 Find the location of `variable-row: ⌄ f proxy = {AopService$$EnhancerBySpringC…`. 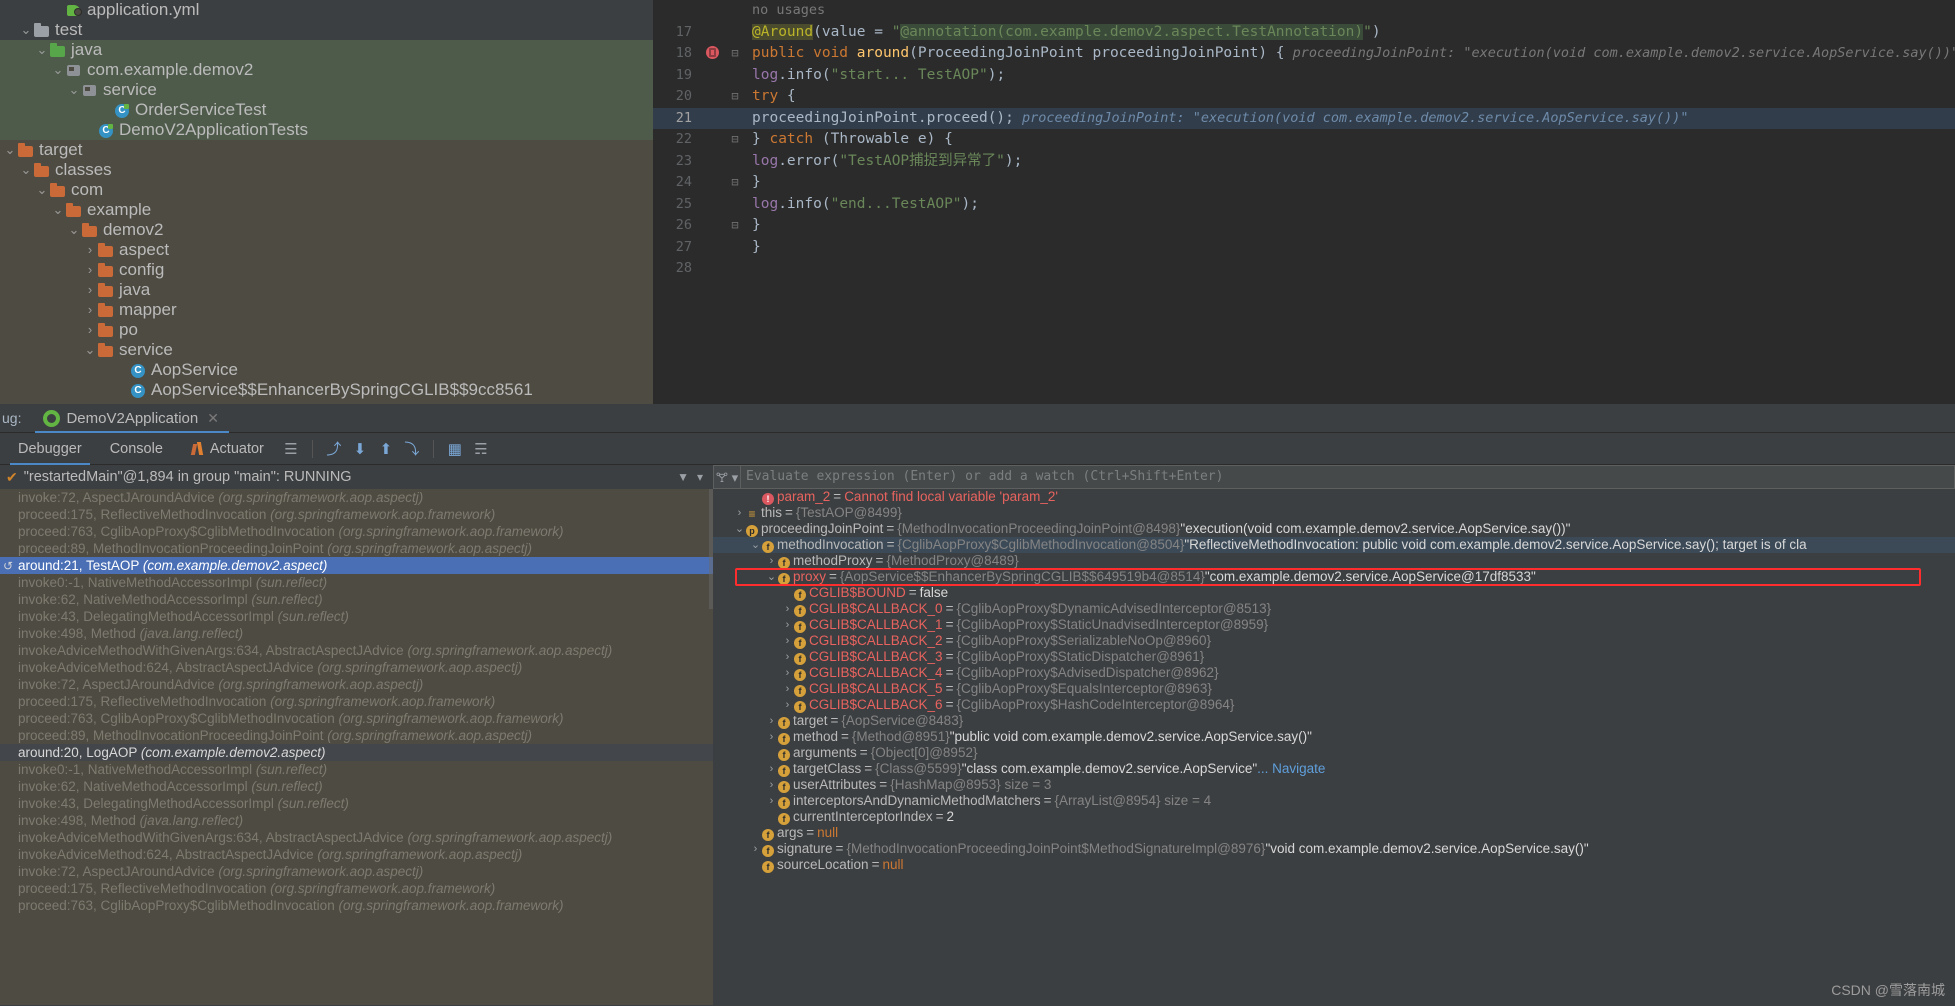

variable-row: ⌄ f proxy = {AopService$$EnhancerBySpringC… is located at coordinates (1334, 577).